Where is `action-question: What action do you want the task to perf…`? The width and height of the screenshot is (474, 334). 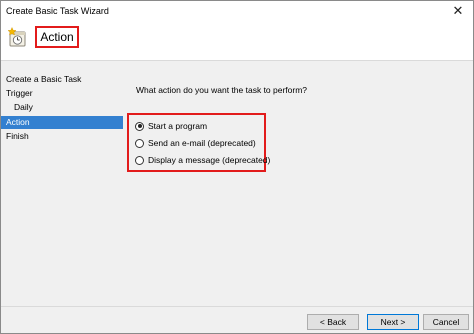 action-question: What action do you want the task to perf… is located at coordinates (222, 90).